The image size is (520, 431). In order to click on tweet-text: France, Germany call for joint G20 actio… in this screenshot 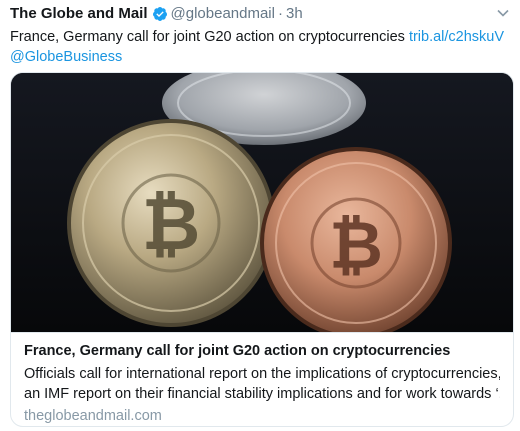, I will do `click(260, 47)`.